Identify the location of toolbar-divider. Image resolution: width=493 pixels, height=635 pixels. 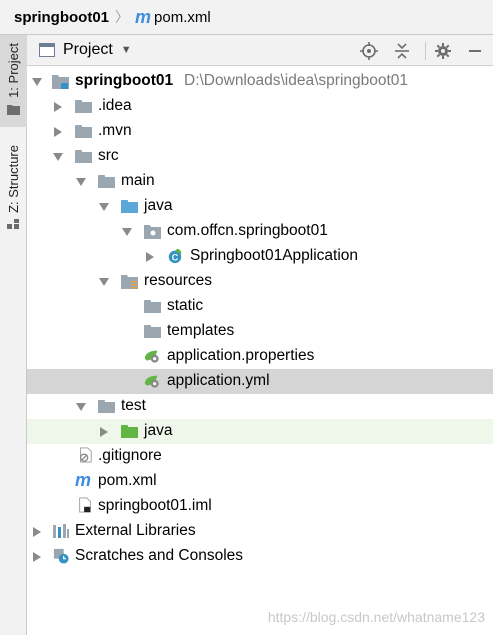
(425, 51).